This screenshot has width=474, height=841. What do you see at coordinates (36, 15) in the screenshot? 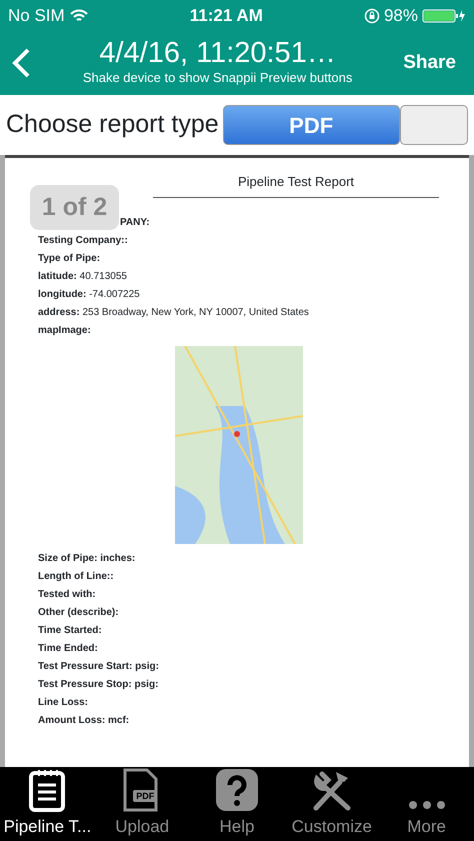
I see `carrier-text: No SIM` at bounding box center [36, 15].